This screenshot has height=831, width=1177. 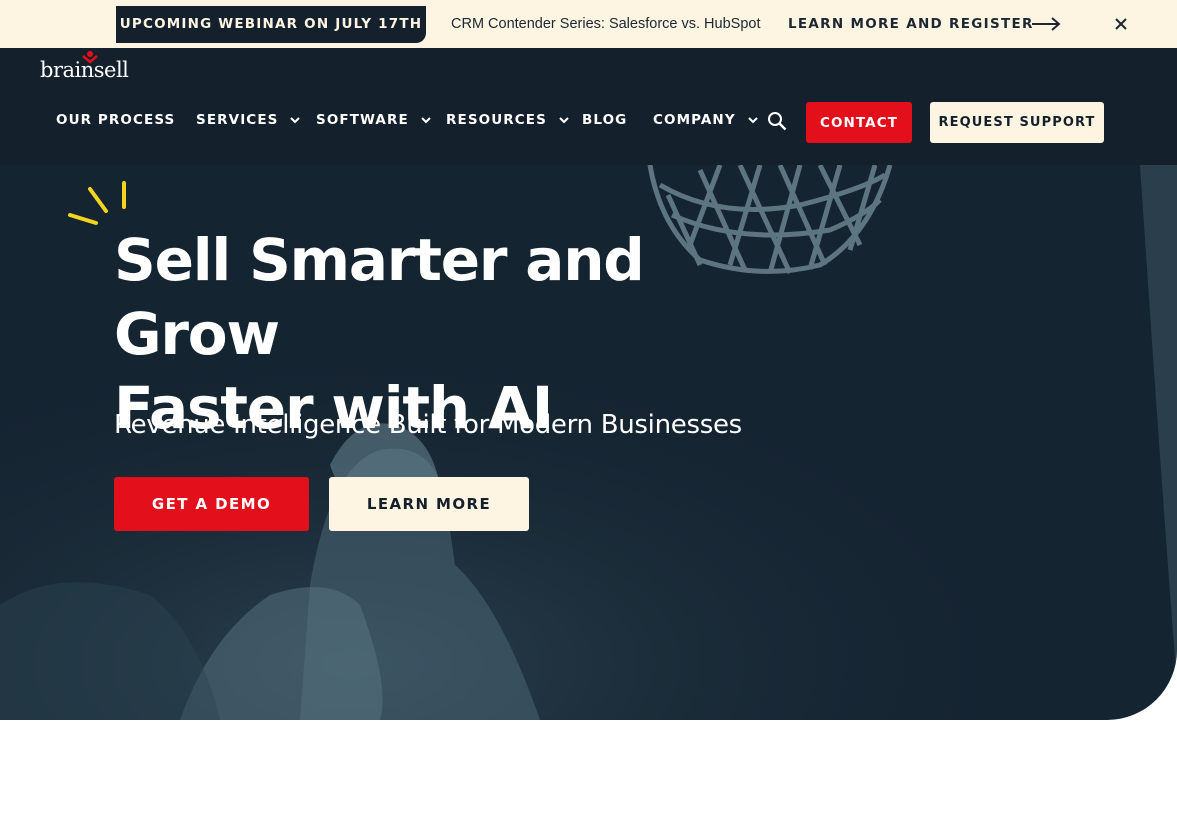 I want to click on nav-blog: BLOG, so click(x=604, y=120).